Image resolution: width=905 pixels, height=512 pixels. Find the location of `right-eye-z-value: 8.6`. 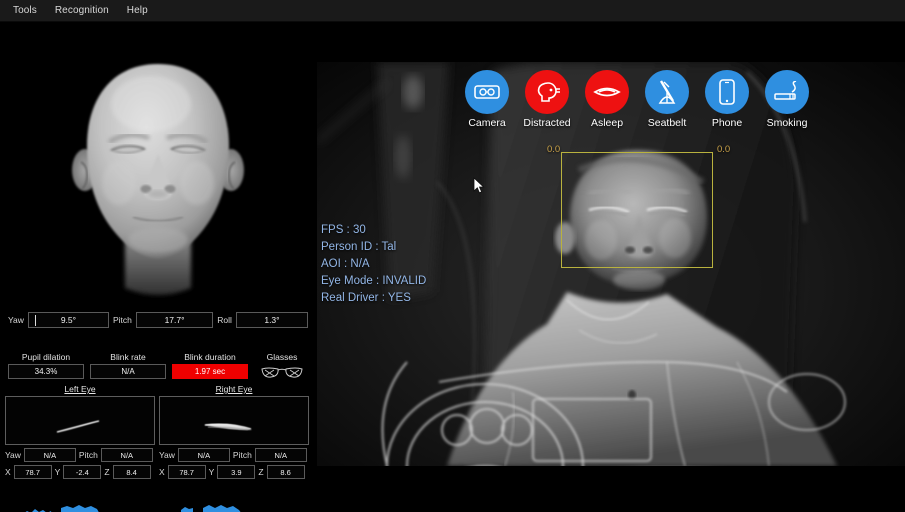

right-eye-z-value: 8.6 is located at coordinates (285, 472).